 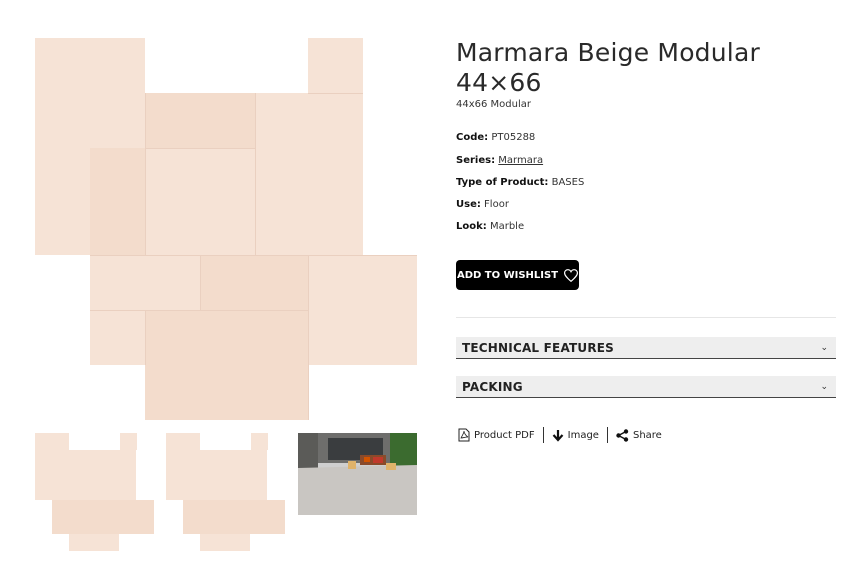 I want to click on thumbnail-patio-photo, so click(x=357, y=474).